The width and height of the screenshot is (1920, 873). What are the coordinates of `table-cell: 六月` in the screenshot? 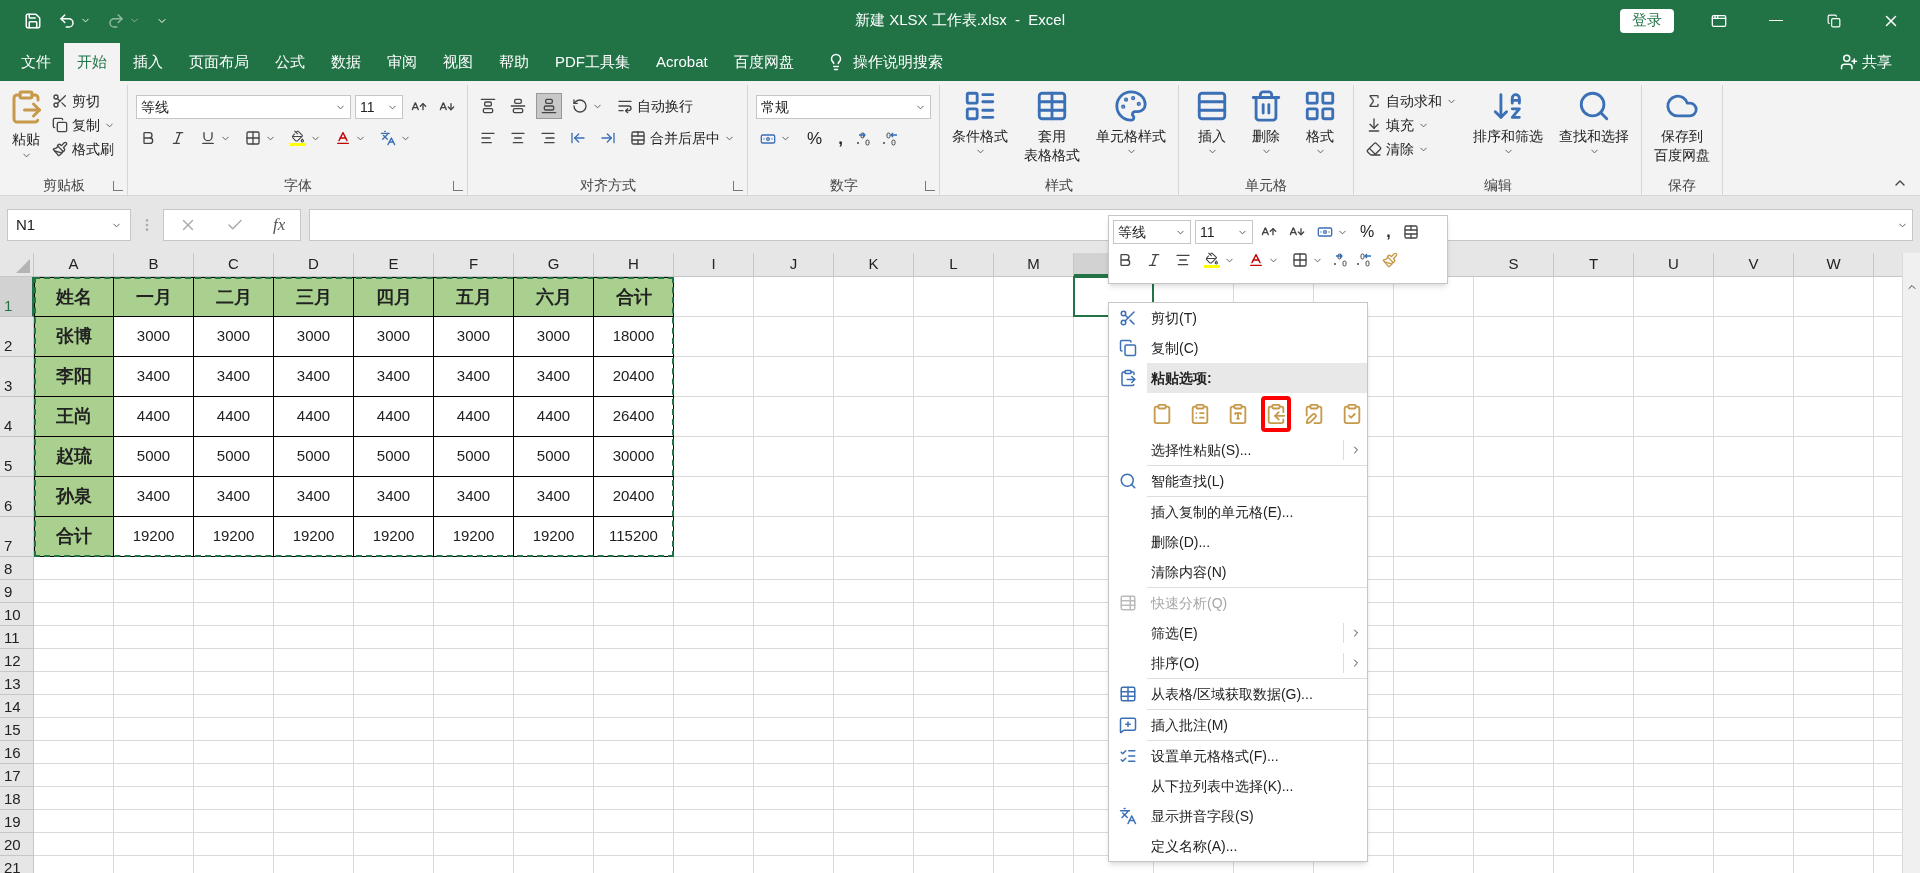 It's located at (554, 297).